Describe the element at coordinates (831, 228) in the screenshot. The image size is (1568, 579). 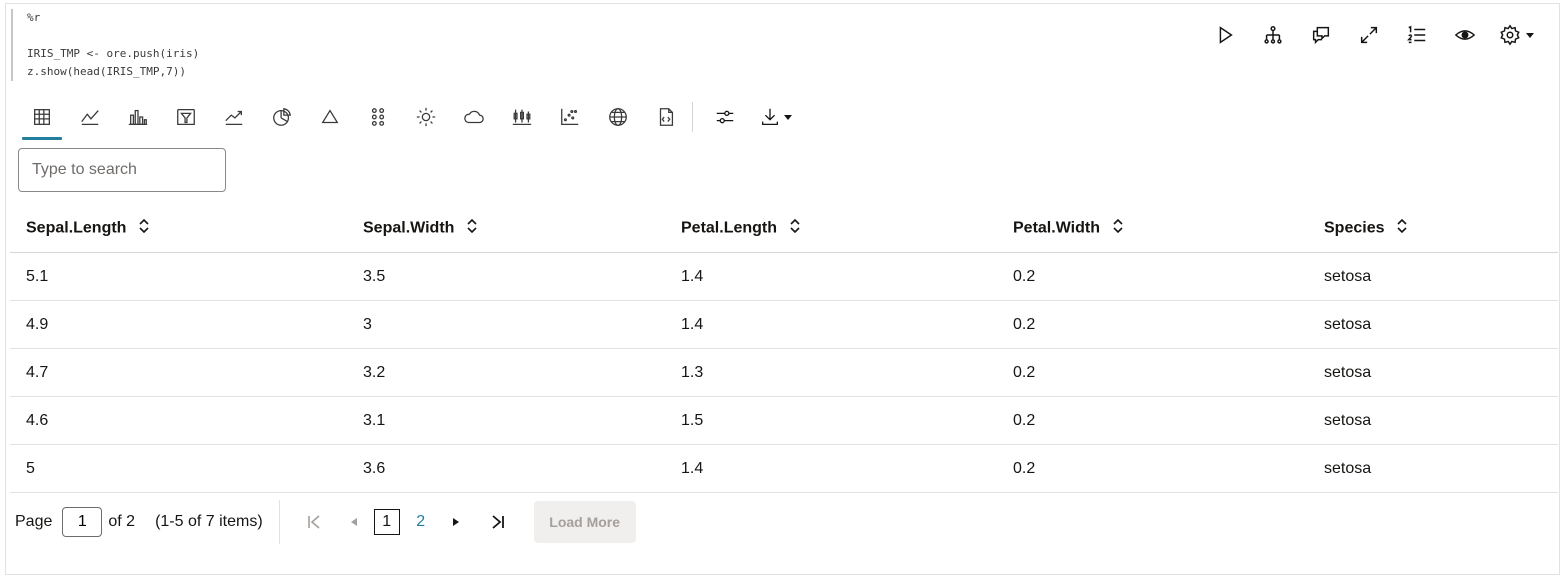
I see `column-header: Petal.Length` at that location.